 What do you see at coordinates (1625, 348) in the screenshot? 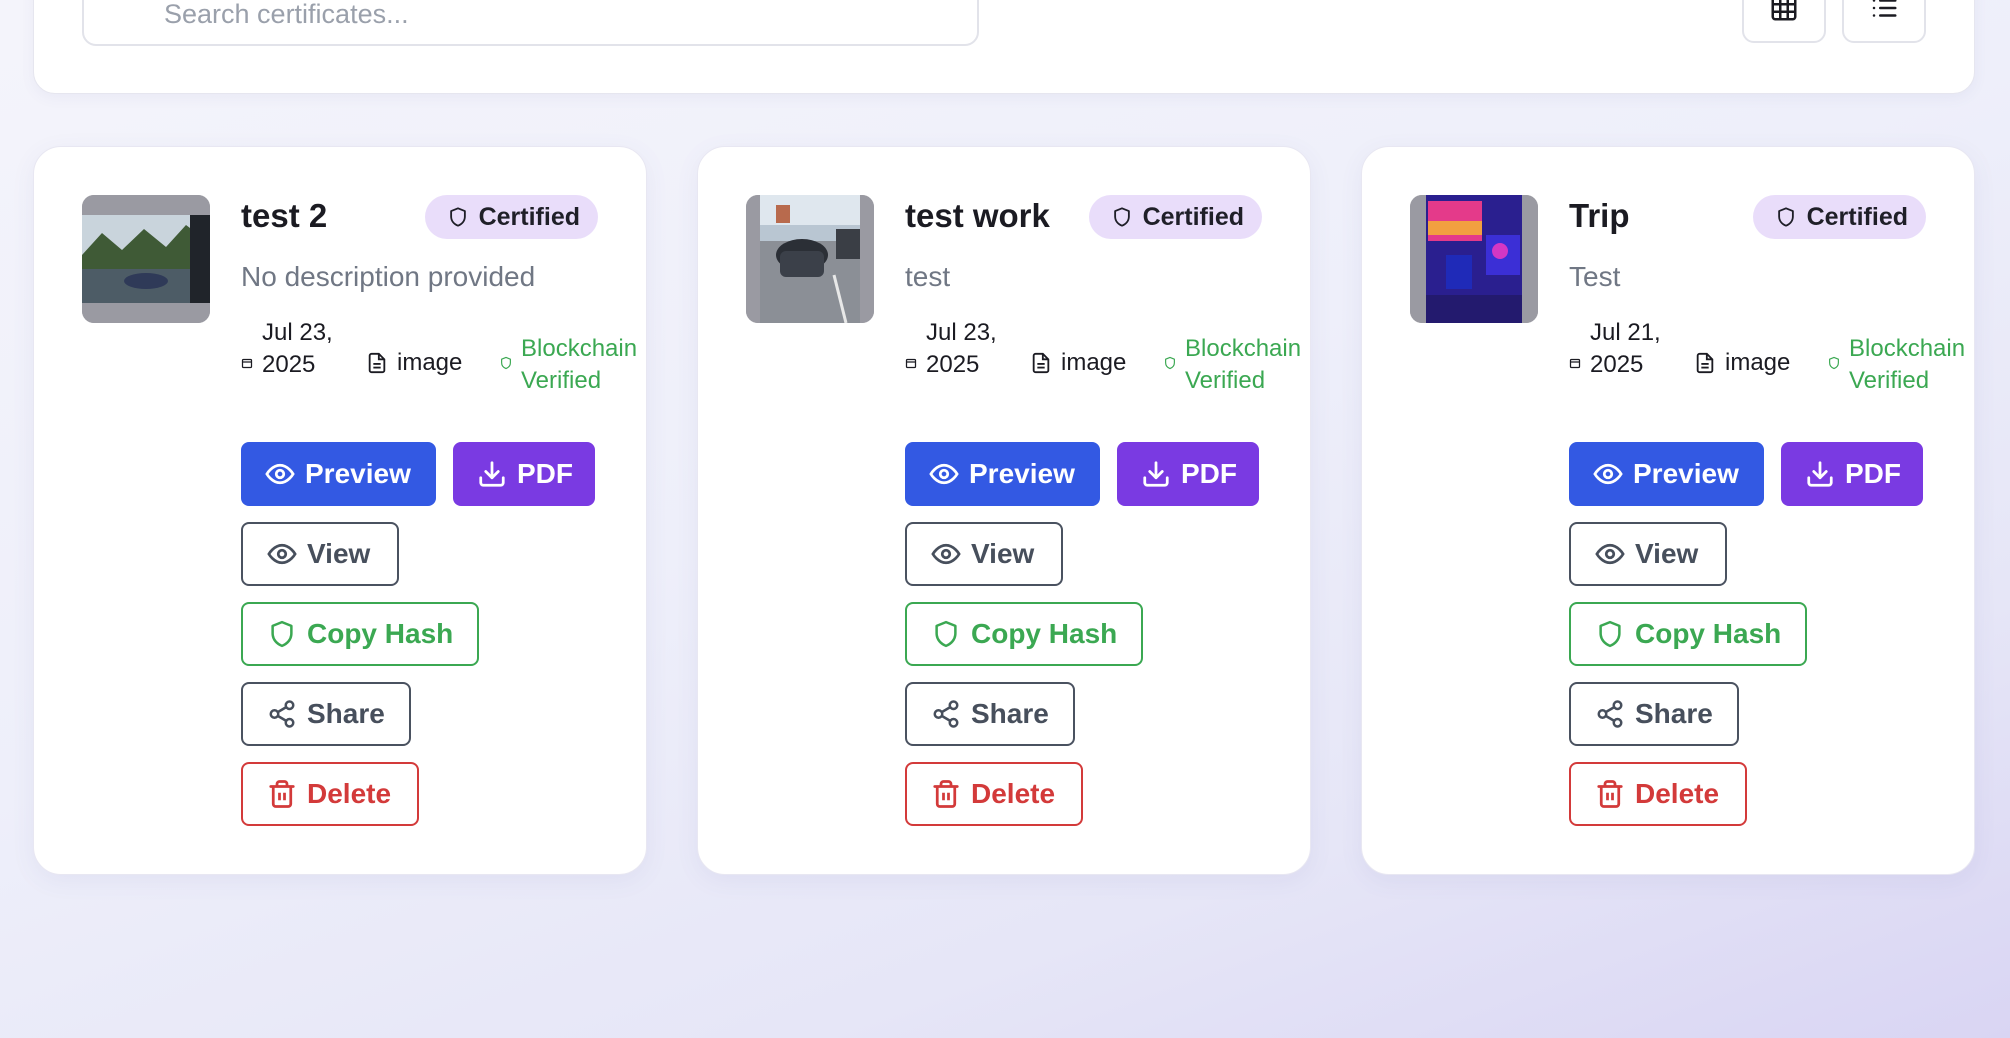
I see `certificate-date: Jul 21, 2025` at bounding box center [1625, 348].